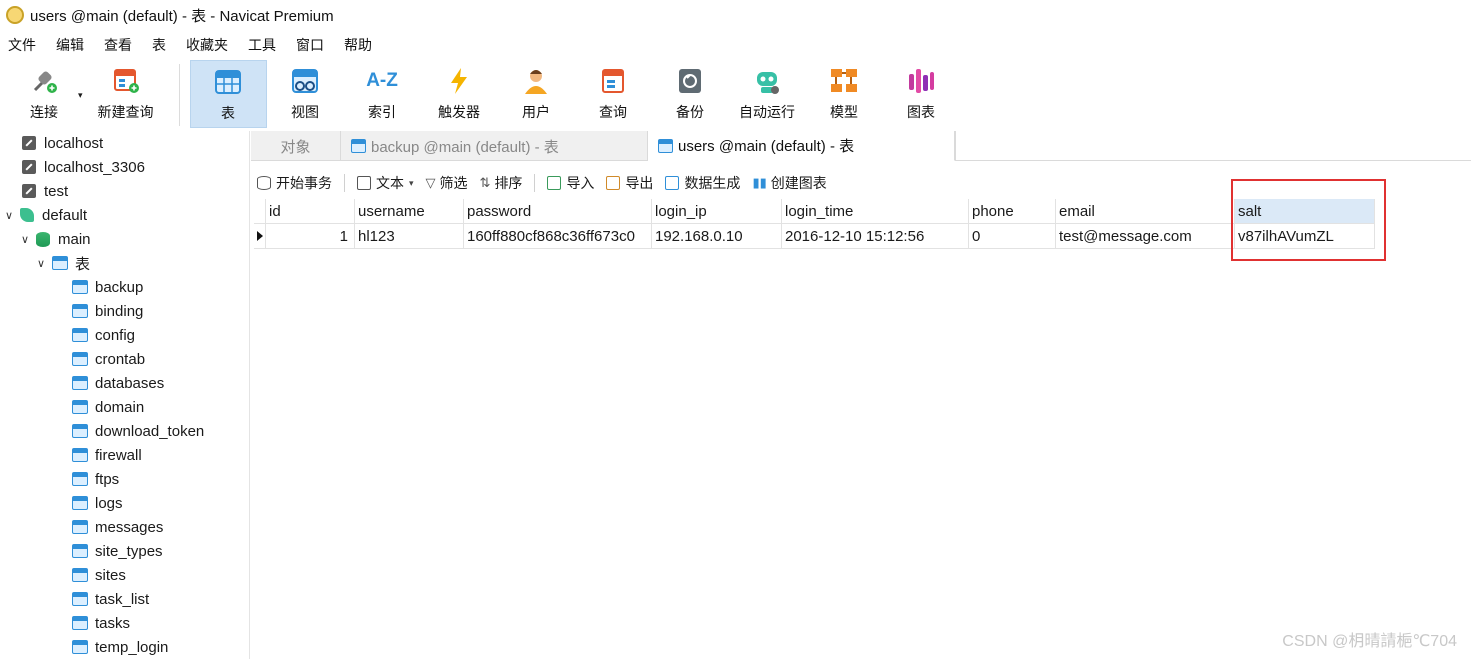 This screenshot has height=659, width=1471. I want to click on cell-login-ip: 192.168.0.10, so click(717, 236).